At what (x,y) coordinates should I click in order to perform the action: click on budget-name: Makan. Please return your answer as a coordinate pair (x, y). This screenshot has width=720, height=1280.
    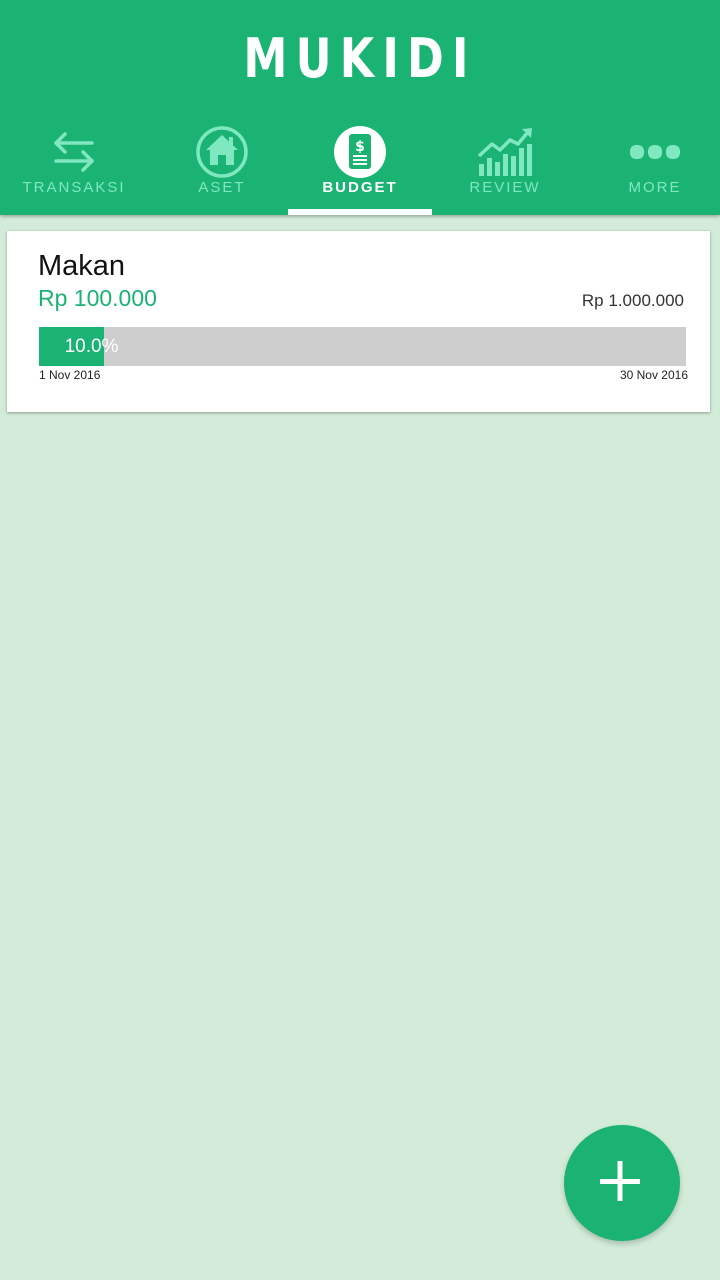
    Looking at the image, I should click on (82, 266).